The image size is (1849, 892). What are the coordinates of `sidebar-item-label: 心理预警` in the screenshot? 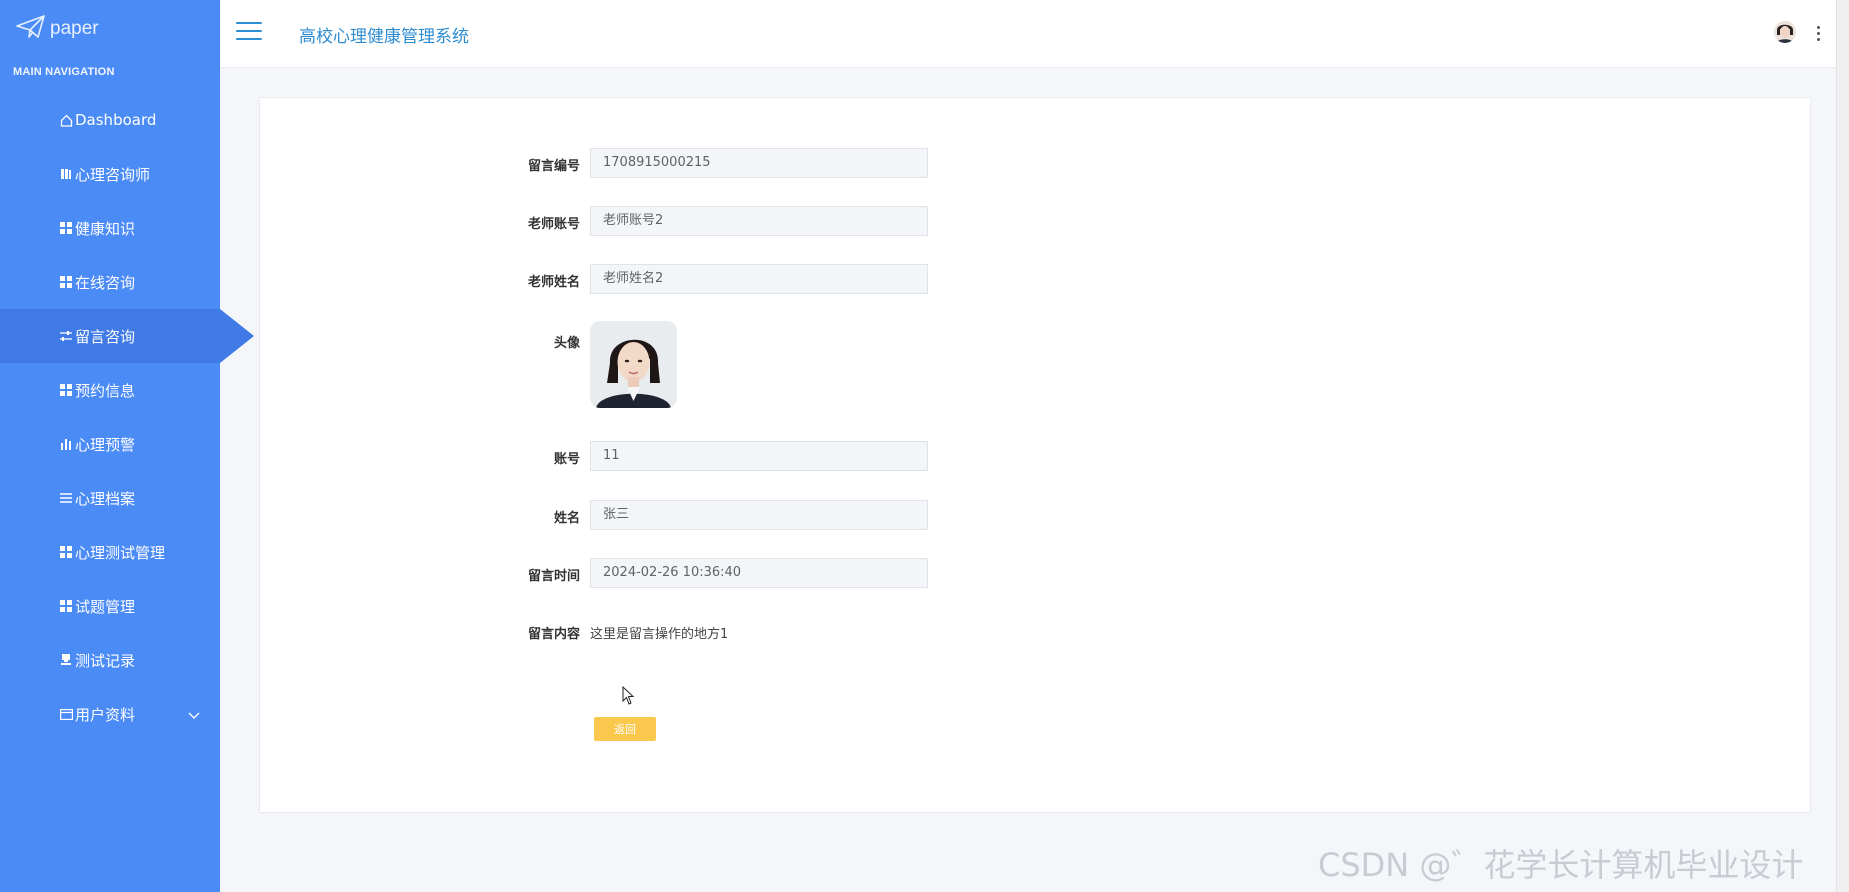 It's located at (105, 444).